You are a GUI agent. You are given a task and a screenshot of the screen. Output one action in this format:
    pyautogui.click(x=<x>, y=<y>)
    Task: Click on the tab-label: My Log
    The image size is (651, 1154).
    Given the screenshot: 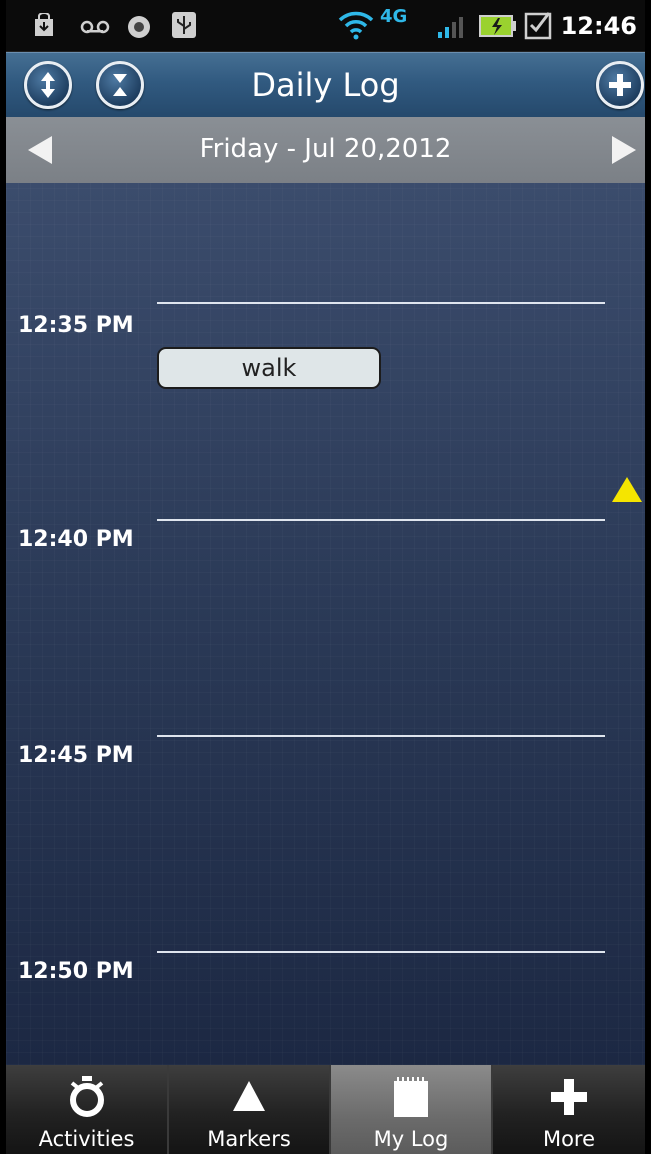 What is the action you would take?
    pyautogui.click(x=411, y=1139)
    